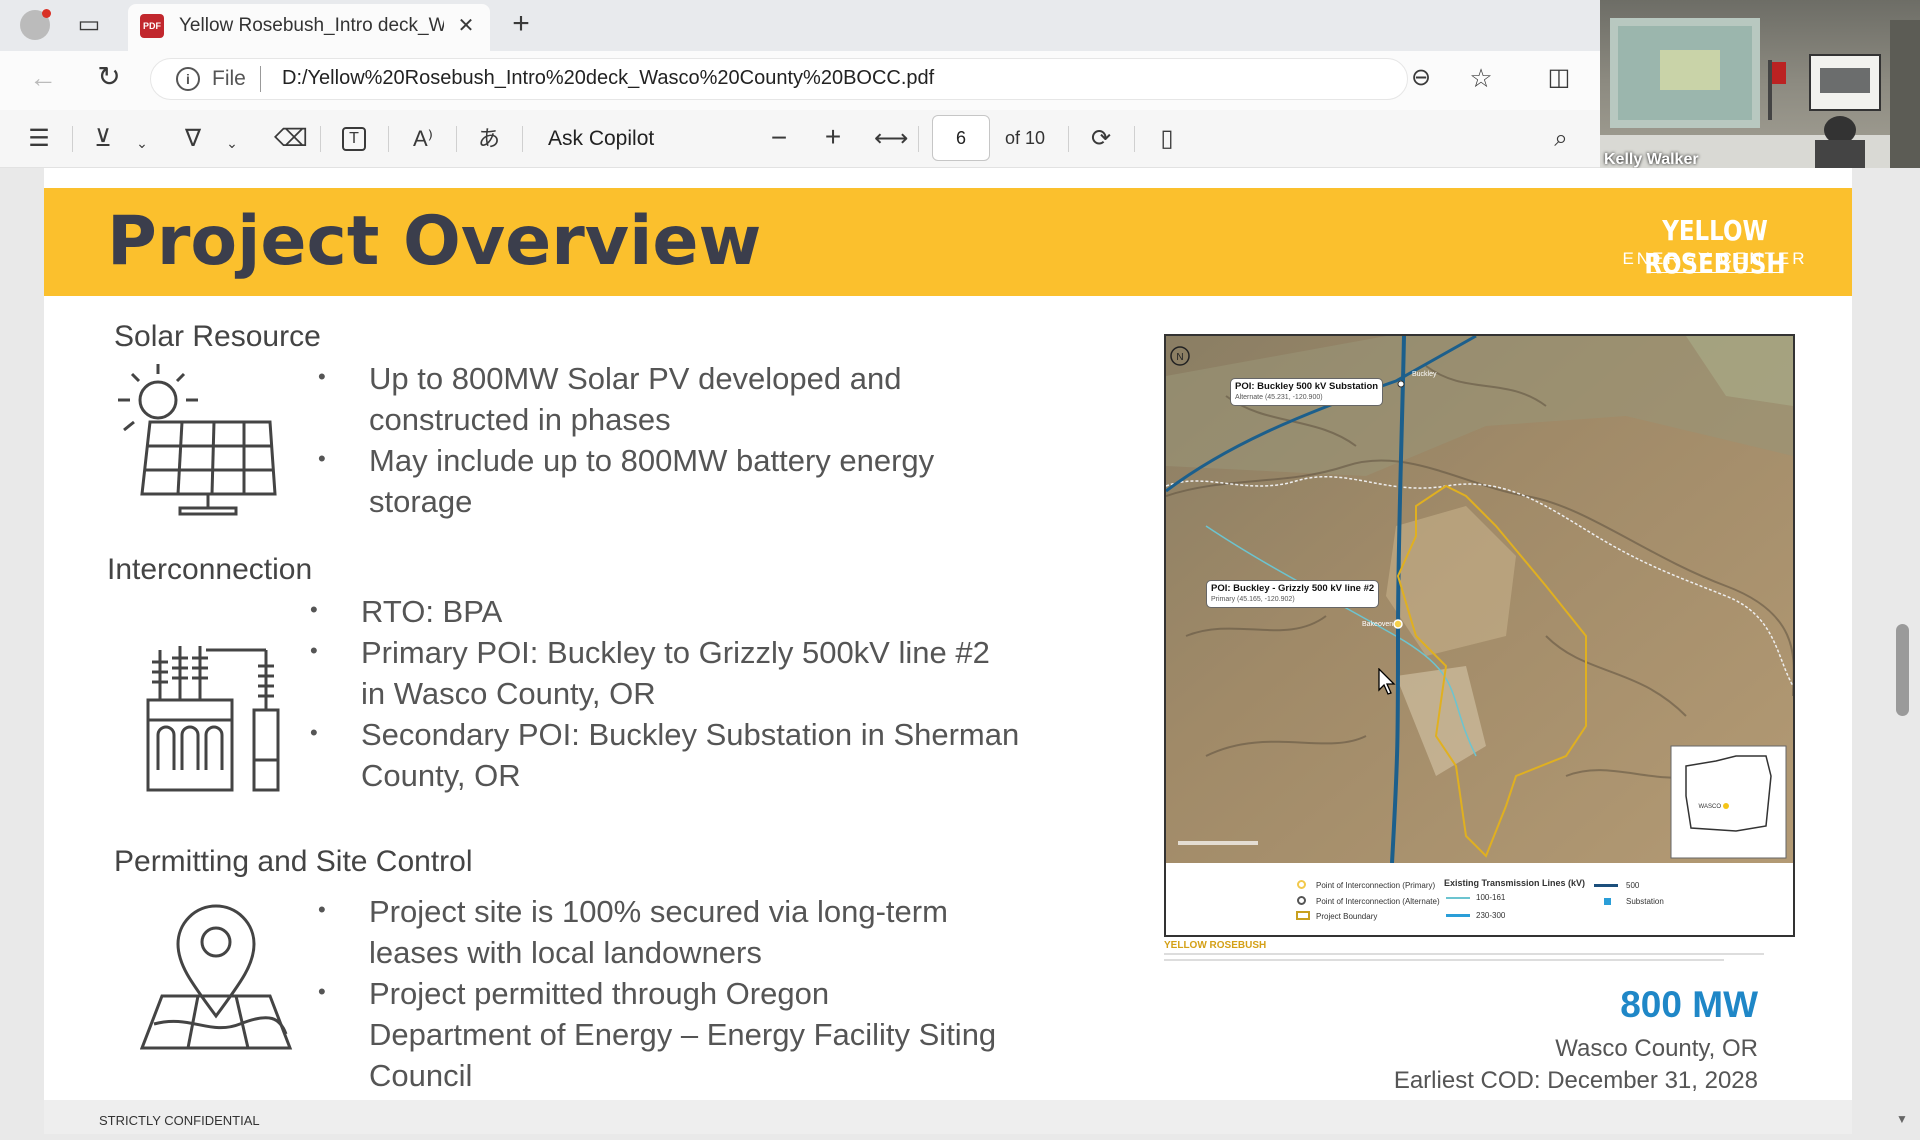 The width and height of the screenshot is (1920, 1140). I want to click on eraser-icon: ⌫, so click(291, 139).